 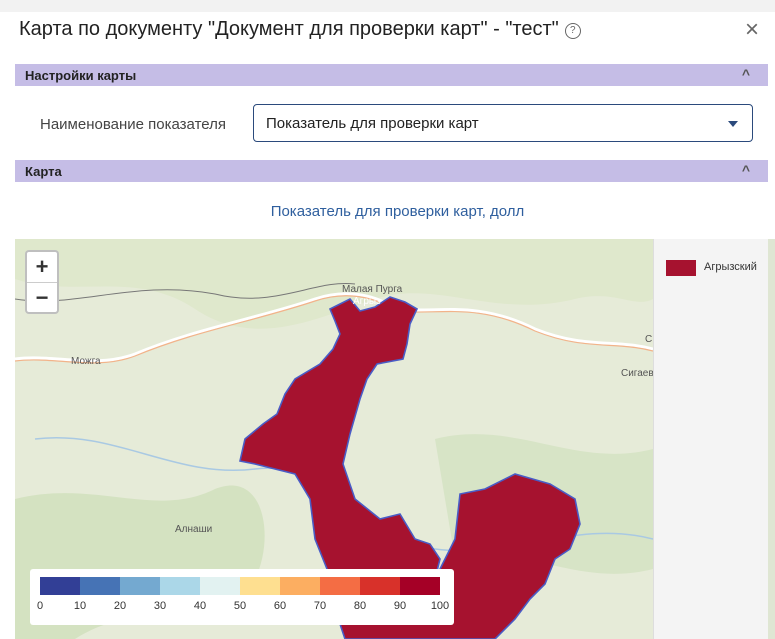 I want to click on legend-swatch, so click(x=681, y=268).